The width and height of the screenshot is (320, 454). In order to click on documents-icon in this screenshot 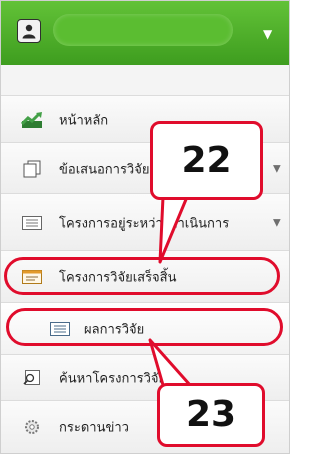, I will do `click(32, 169)`.